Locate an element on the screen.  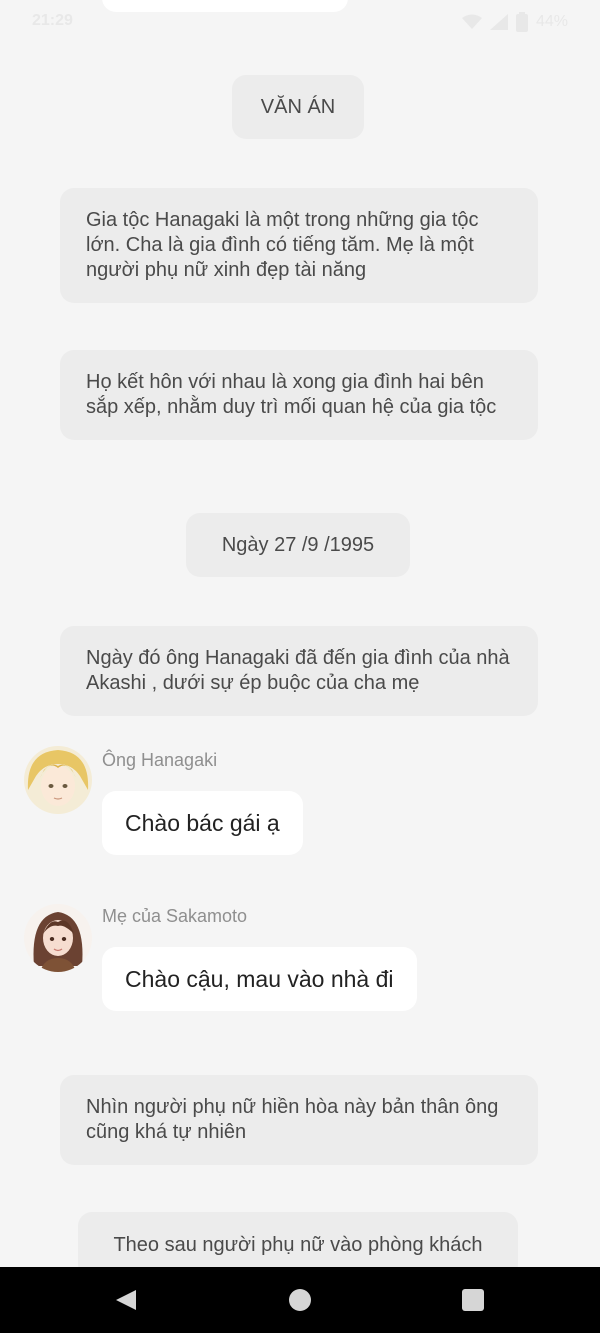
signal-icon is located at coordinates (498, 22).